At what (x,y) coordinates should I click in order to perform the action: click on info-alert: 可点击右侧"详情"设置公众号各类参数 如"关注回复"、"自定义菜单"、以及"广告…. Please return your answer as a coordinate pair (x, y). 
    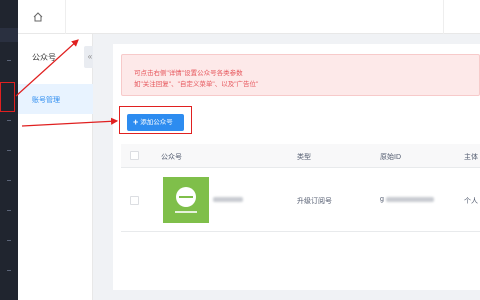
    Looking at the image, I should click on (300, 75).